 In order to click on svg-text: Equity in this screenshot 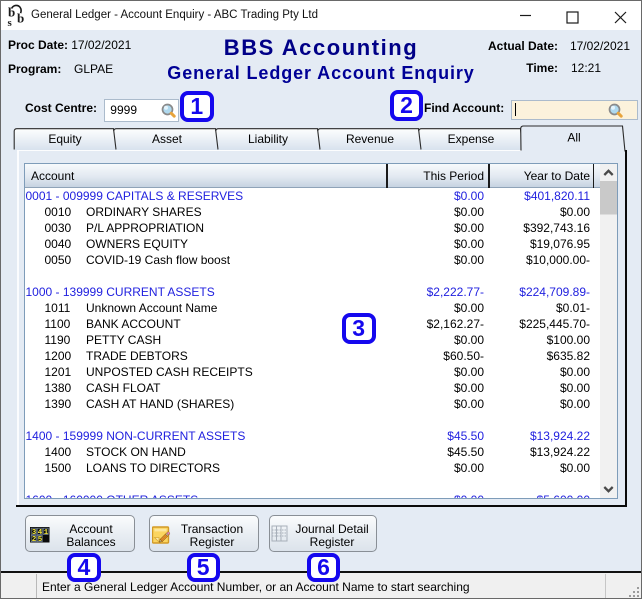, I will do `click(64, 139)`.